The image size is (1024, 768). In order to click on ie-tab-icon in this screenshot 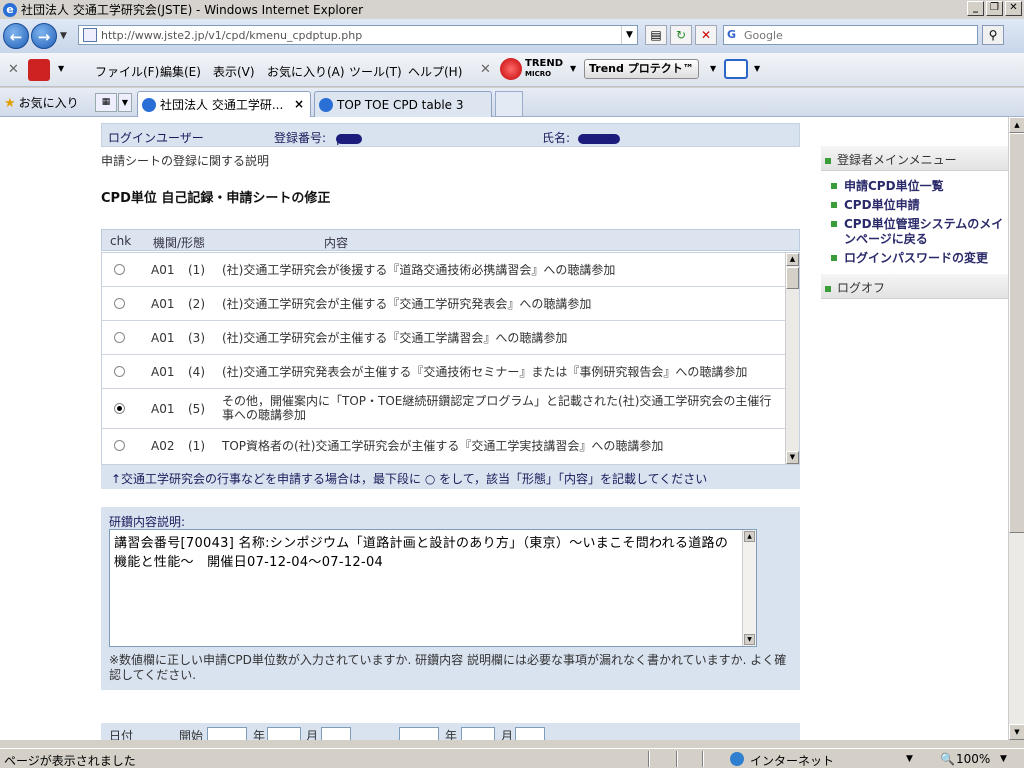, I will do `click(149, 104)`.